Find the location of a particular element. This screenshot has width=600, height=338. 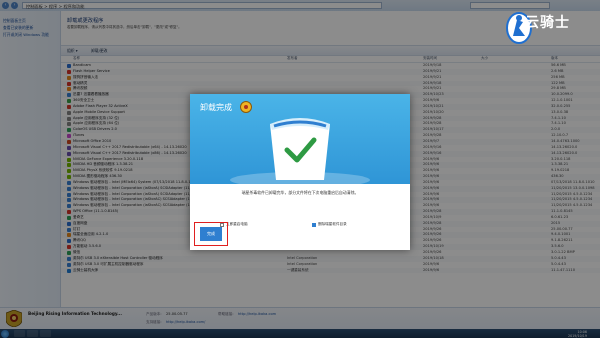

dialog-message: 瑞星杀毒软件已卸载完毕，部分文件将在下次电脑重启后自动清除。 is located at coordinates (300, 192).